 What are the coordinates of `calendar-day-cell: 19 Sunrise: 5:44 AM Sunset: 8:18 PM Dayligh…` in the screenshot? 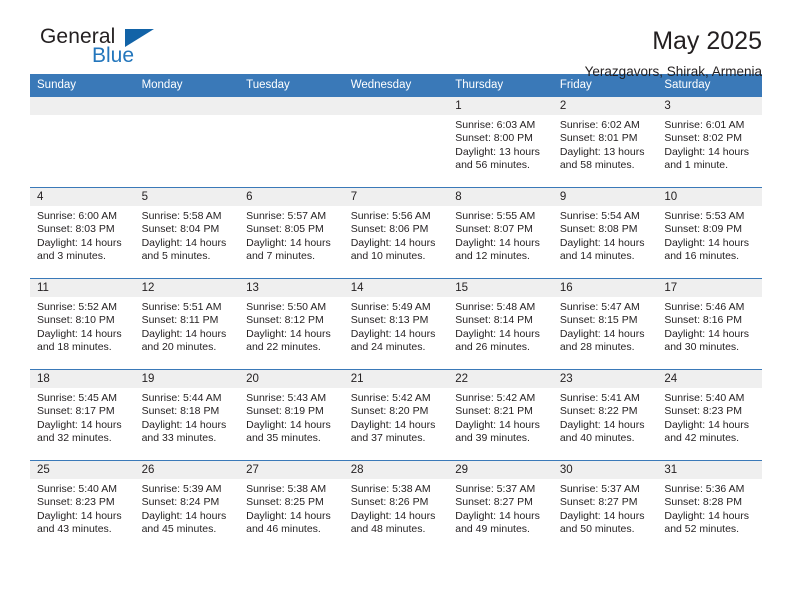 It's located at (187, 415).